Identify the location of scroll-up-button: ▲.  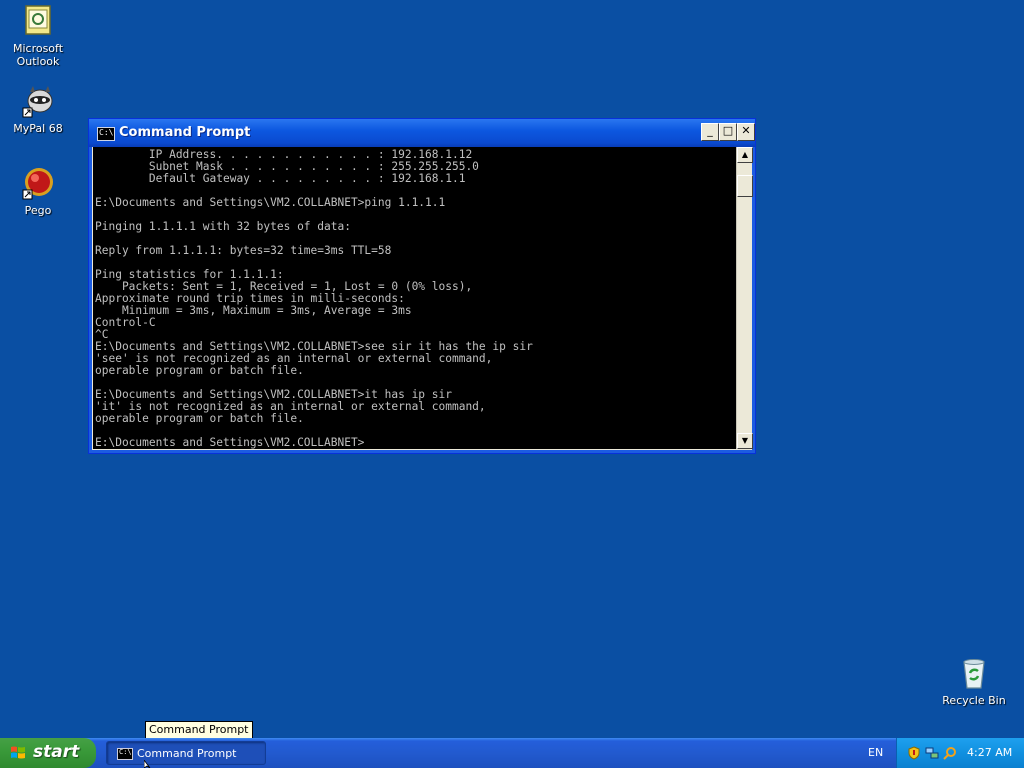
(745, 155).